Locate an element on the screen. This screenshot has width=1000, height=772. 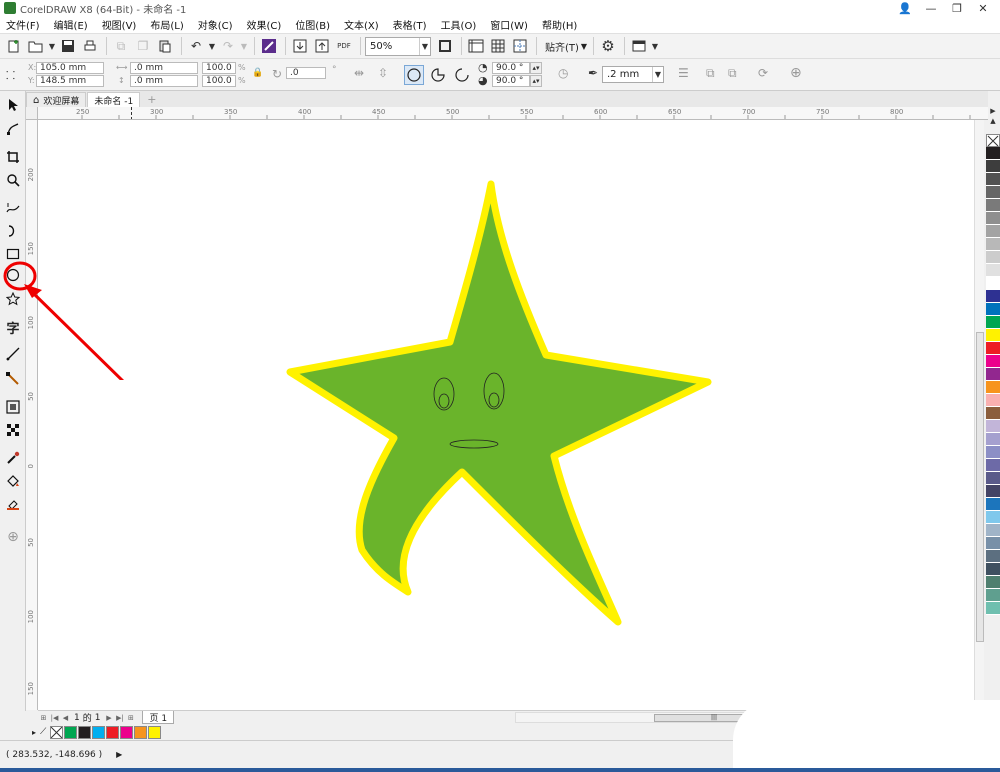
paste-icon is located at coordinates (165, 46).